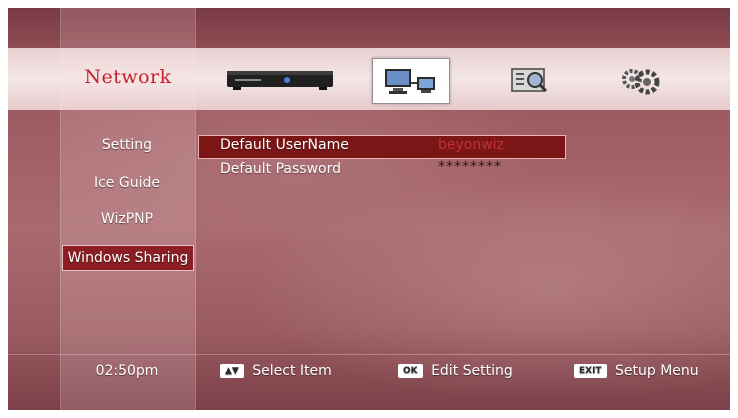  Describe the element at coordinates (284, 145) in the screenshot. I see `default-username-label: Default UserName` at that location.